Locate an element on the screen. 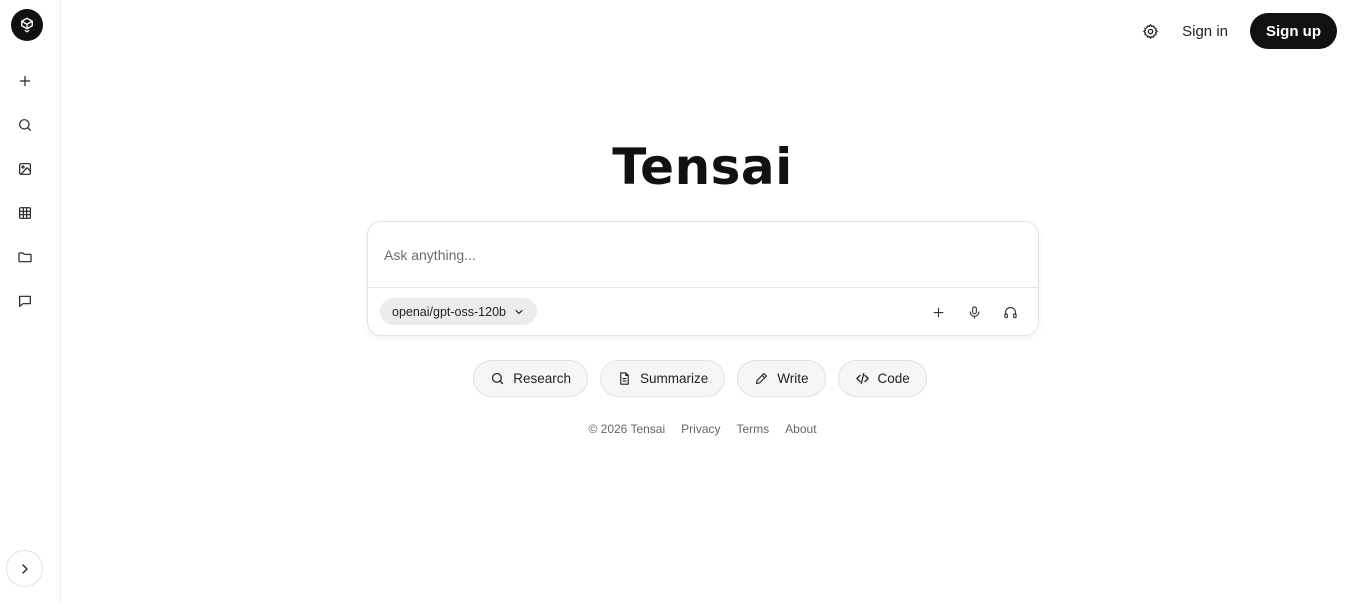 This screenshot has width=1350, height=603. gear-icon is located at coordinates (1150, 31).